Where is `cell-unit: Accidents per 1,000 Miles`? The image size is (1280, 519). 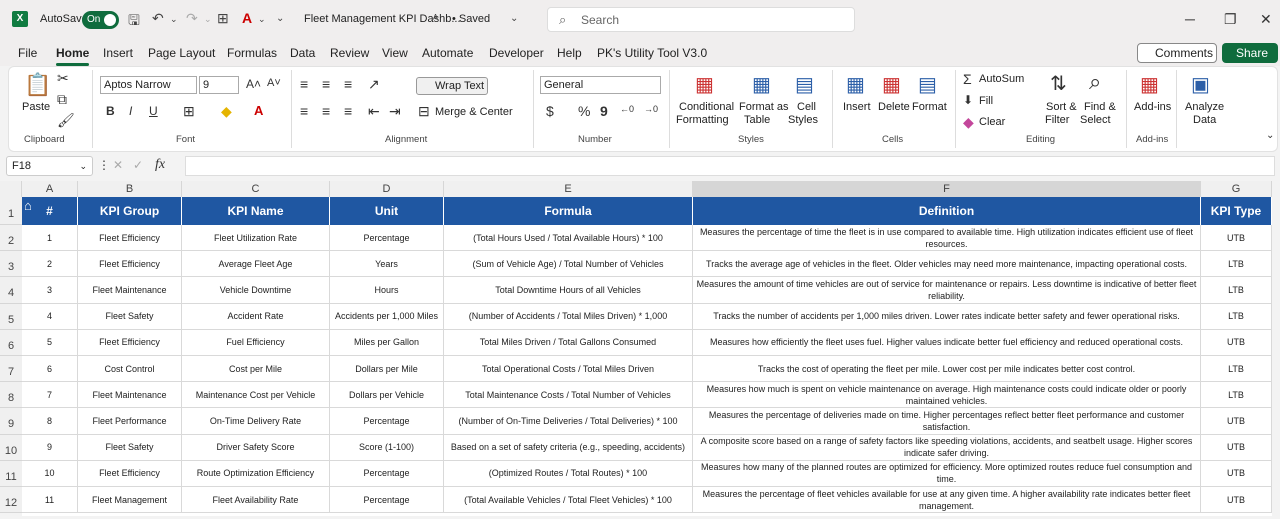
cell-unit: Accidents per 1,000 Miles is located at coordinates (387, 316).